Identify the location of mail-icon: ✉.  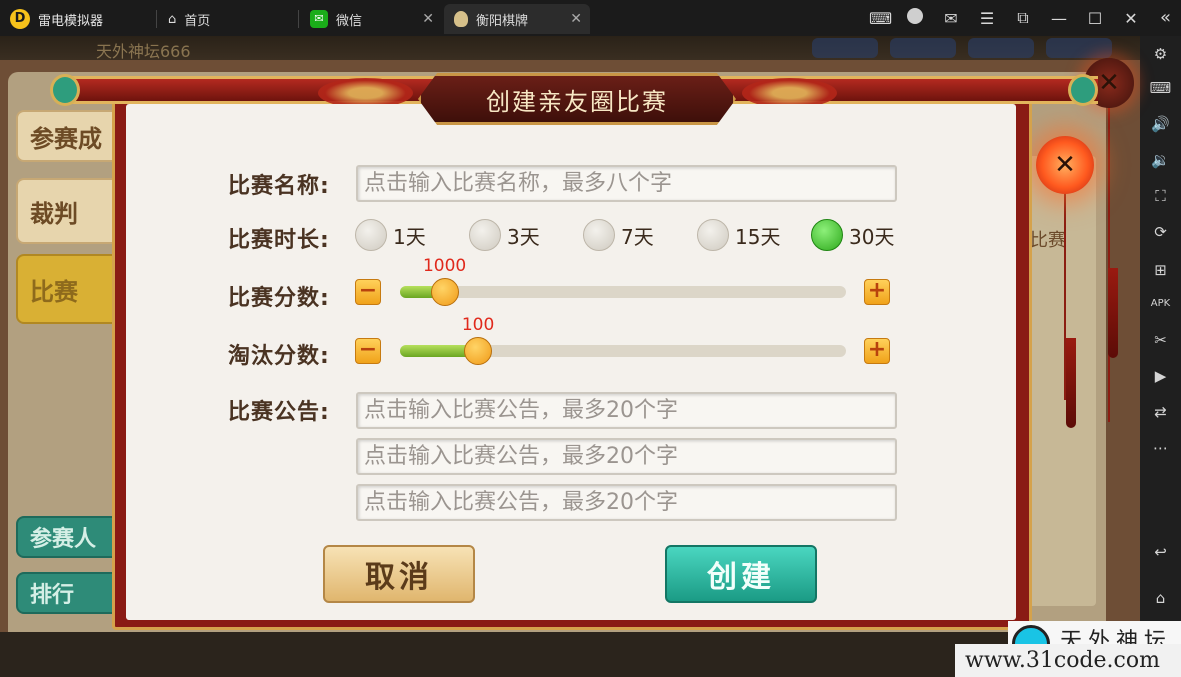
(951, 18).